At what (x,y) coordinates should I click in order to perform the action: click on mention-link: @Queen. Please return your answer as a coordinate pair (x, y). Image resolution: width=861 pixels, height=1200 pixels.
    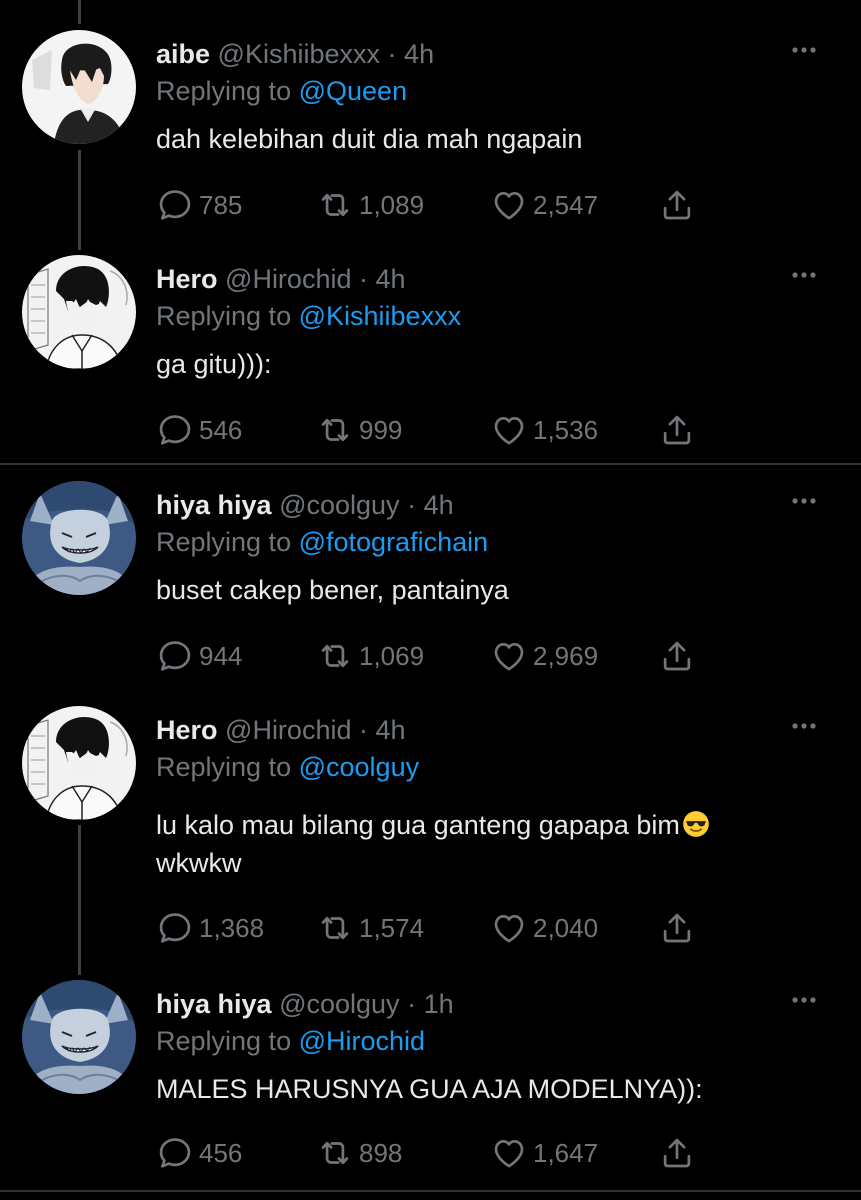
    Looking at the image, I should click on (353, 91).